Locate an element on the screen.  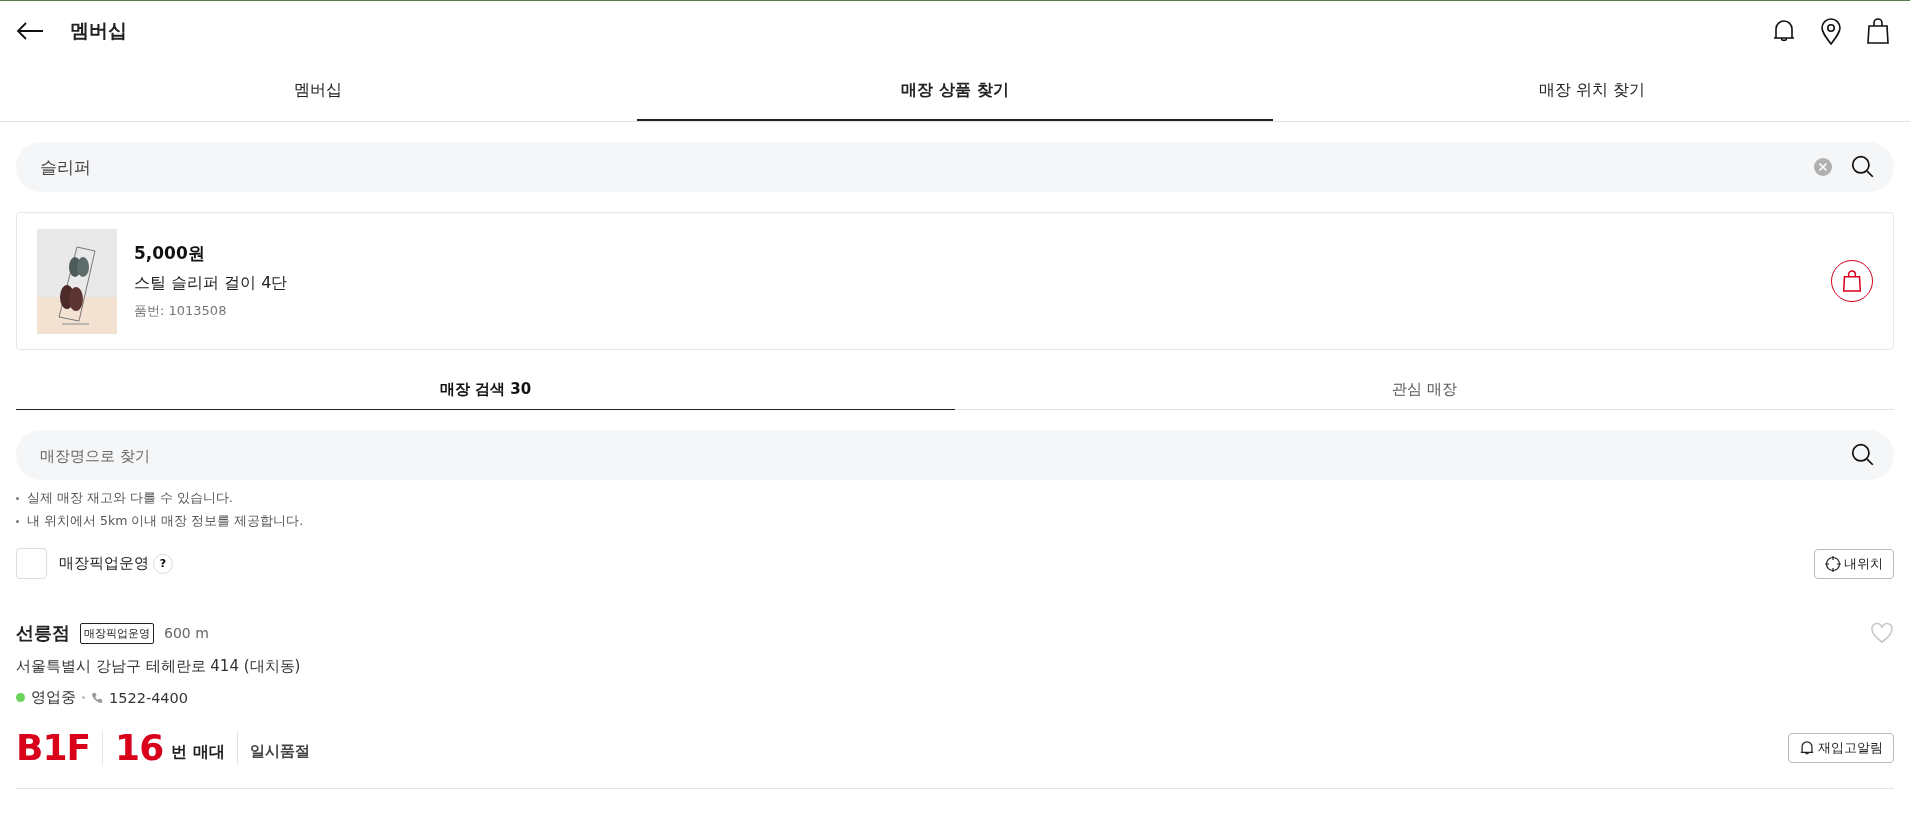
notice-text: 실제 매장 재고와 다를 수 있습니다. is located at coordinates (130, 498).